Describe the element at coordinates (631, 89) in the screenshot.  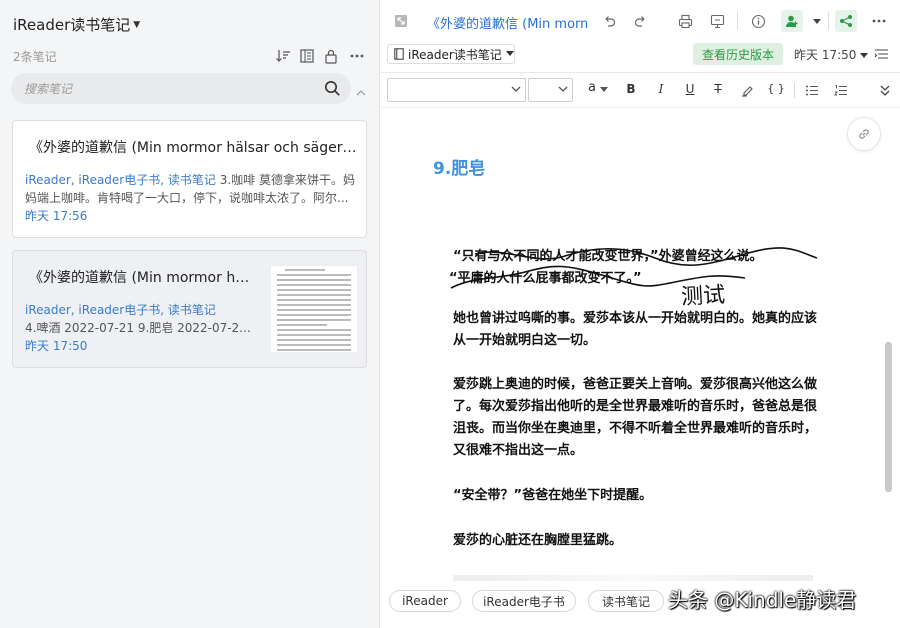
I see `bold-button: B` at that location.